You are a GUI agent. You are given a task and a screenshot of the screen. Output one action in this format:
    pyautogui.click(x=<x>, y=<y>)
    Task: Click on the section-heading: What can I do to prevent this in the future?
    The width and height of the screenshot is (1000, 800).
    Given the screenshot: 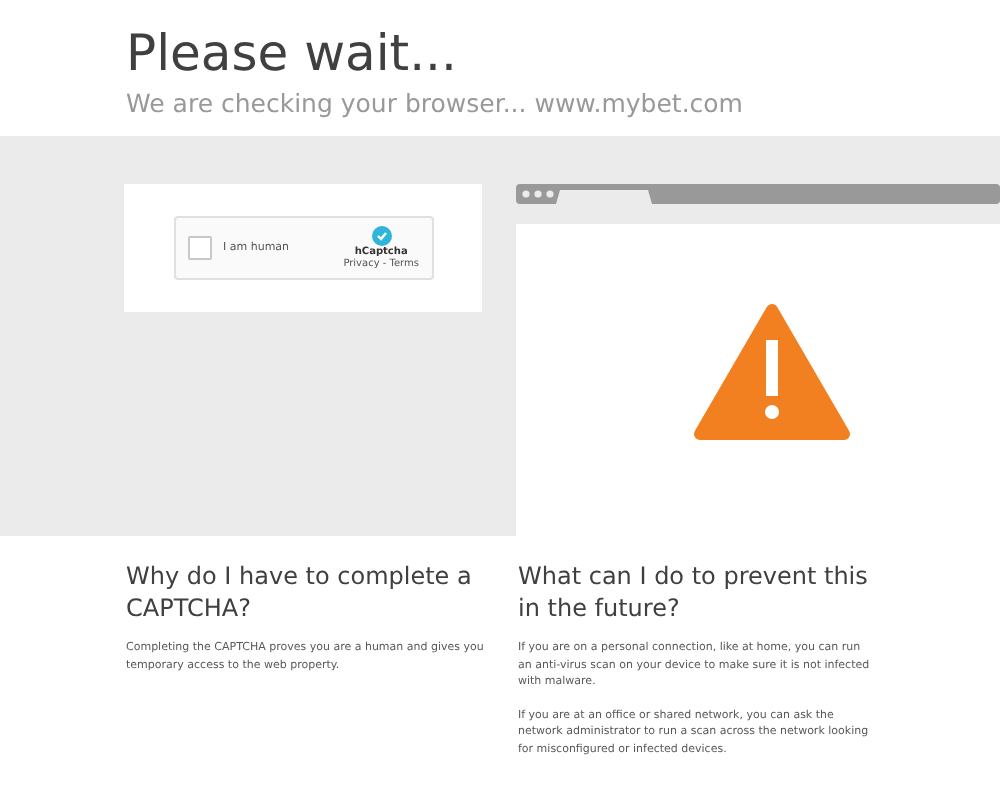 What is the action you would take?
    pyautogui.click(x=694, y=592)
    